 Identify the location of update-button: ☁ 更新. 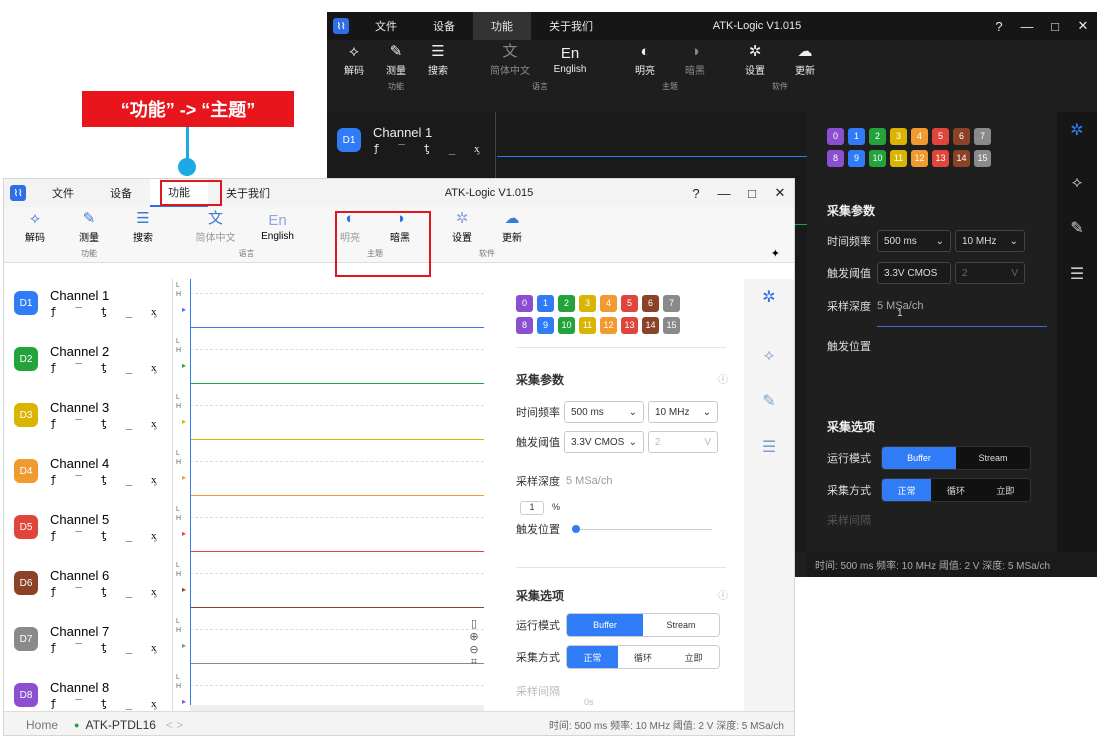
(512, 227).